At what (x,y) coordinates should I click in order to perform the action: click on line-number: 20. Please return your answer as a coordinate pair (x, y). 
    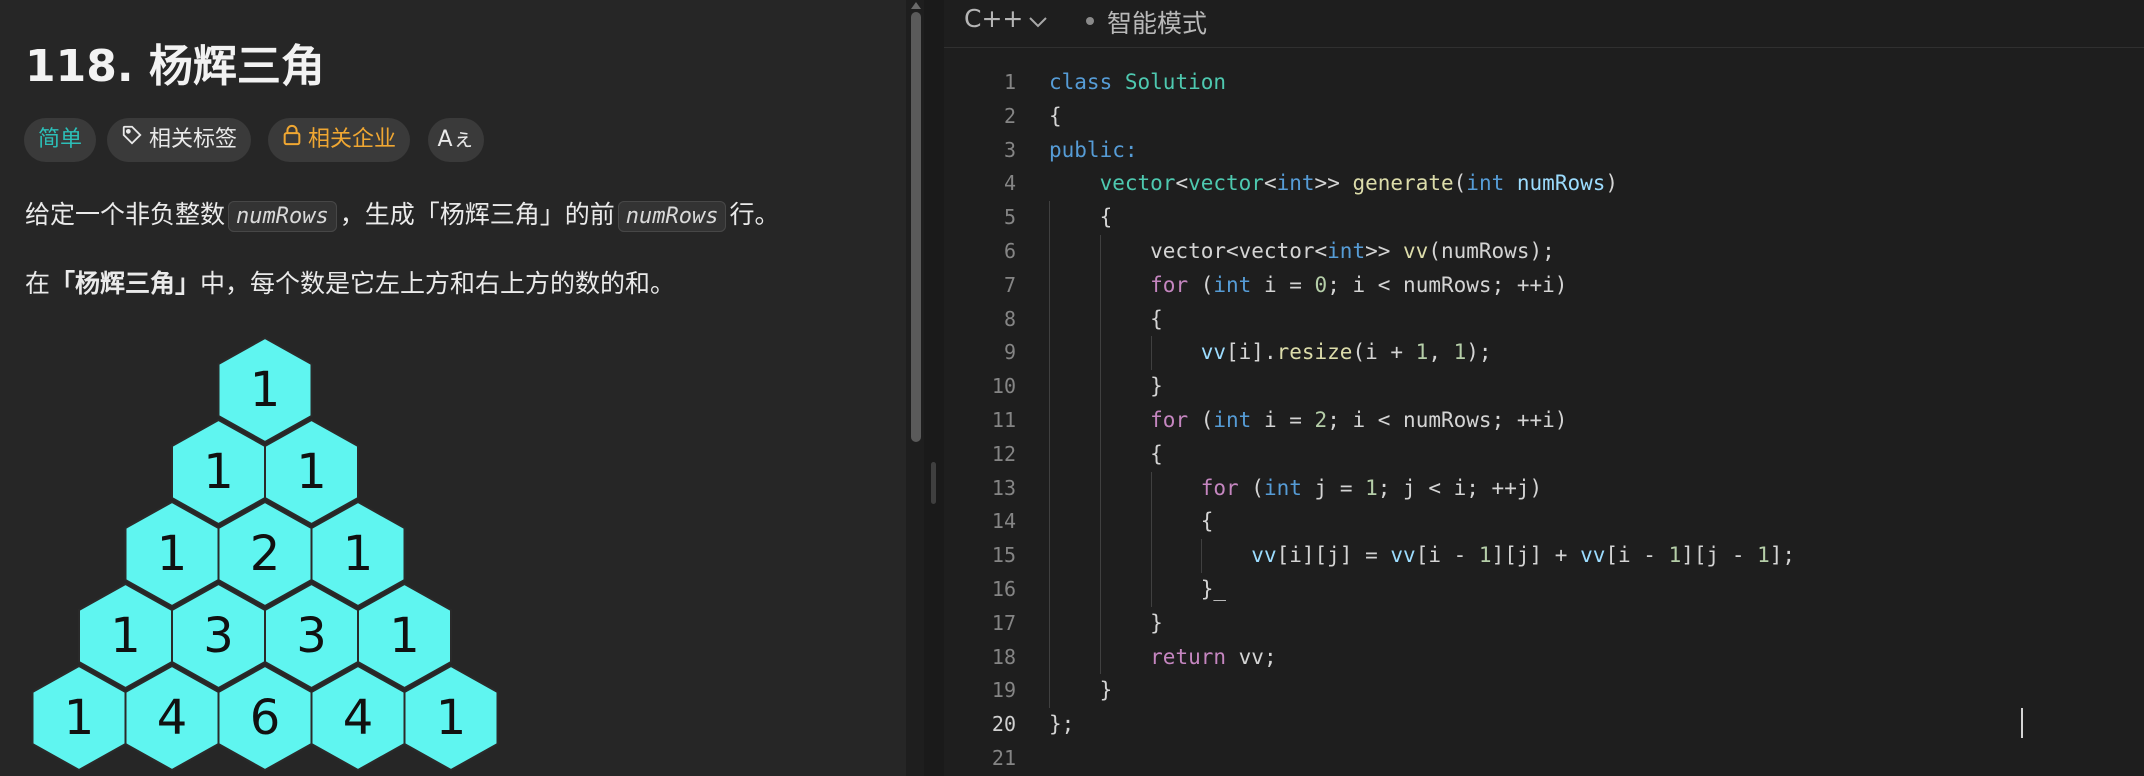
    Looking at the image, I should click on (1003, 724).